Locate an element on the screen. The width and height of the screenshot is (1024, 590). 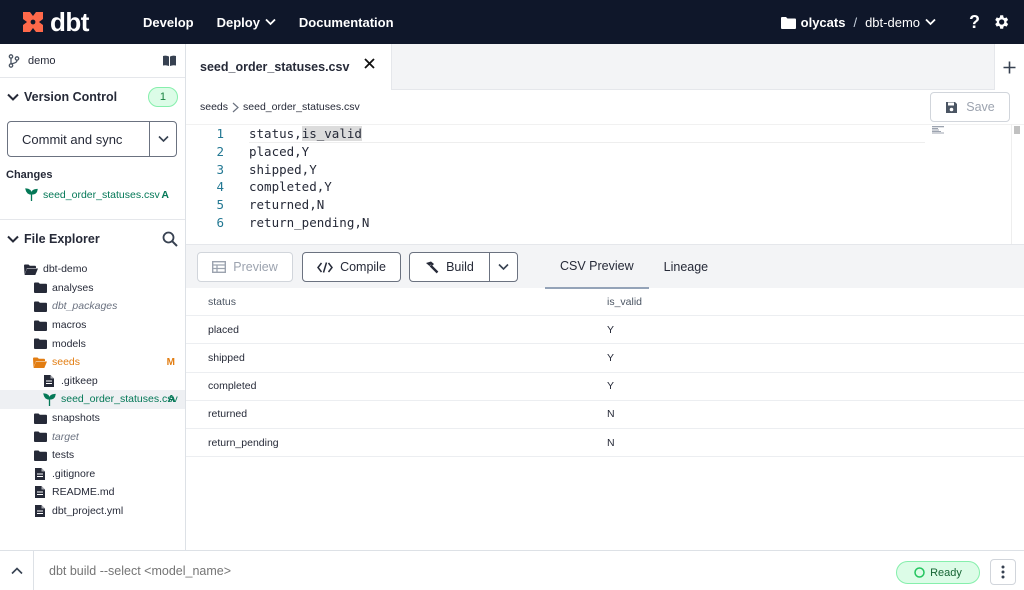
breadcrumb-seeds: seeds is located at coordinates (214, 107).